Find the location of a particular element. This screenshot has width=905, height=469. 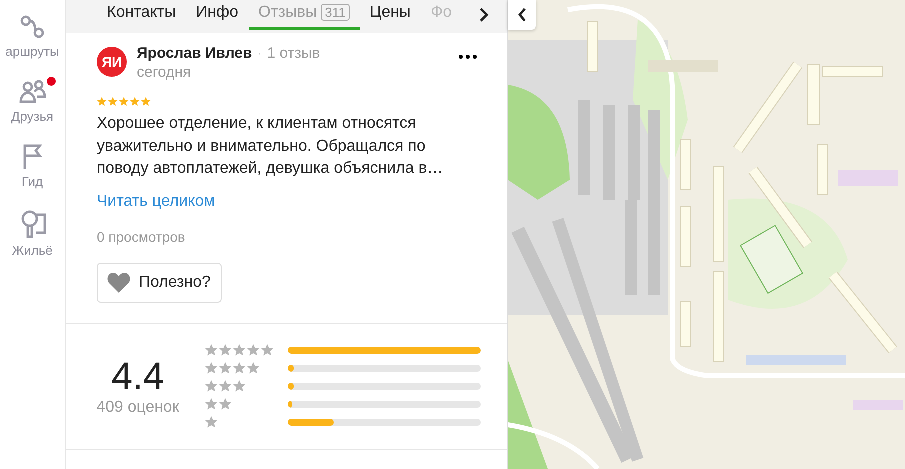

back-button is located at coordinates (522, 15).